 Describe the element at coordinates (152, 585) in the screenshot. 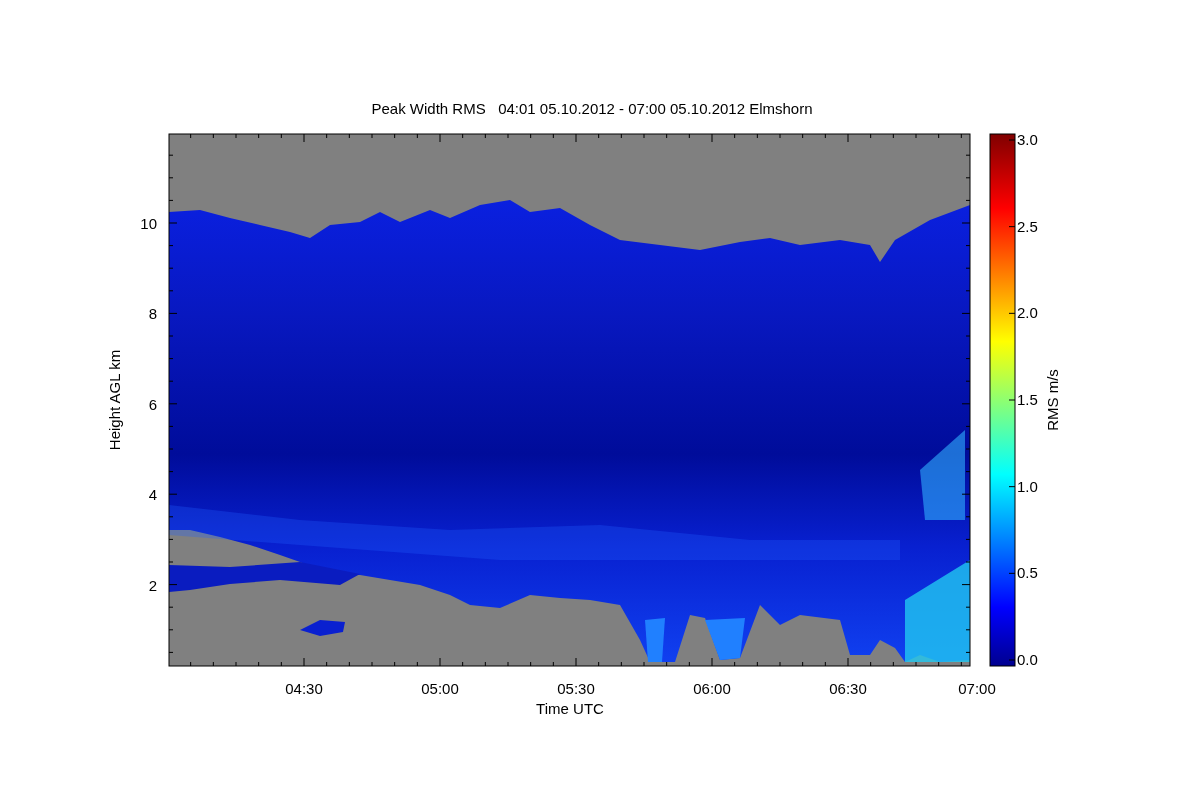

I see `y-tick-label: 2` at that location.